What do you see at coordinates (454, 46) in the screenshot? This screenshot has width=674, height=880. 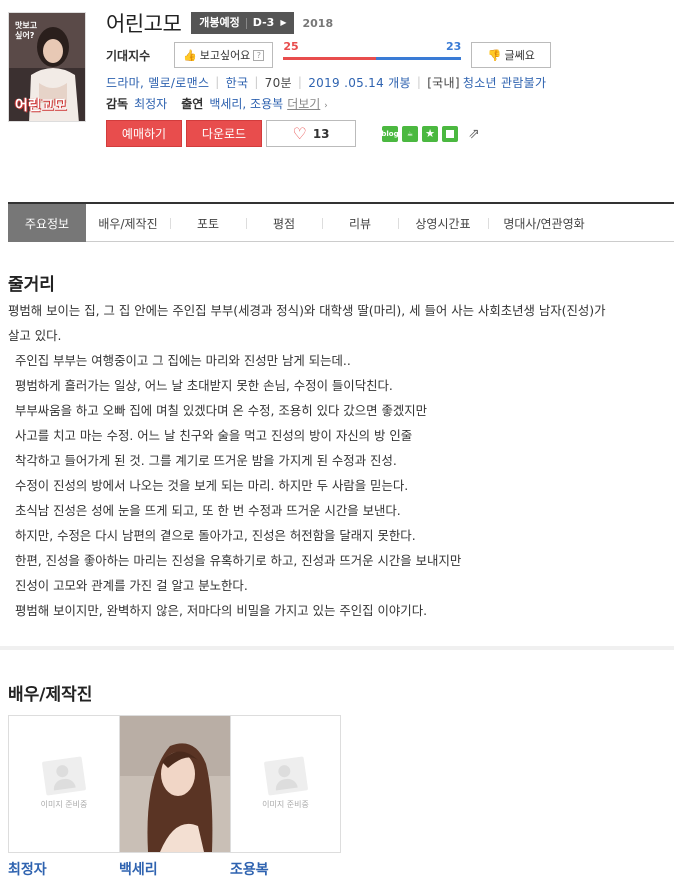 I see `dislike-count: 23` at bounding box center [454, 46].